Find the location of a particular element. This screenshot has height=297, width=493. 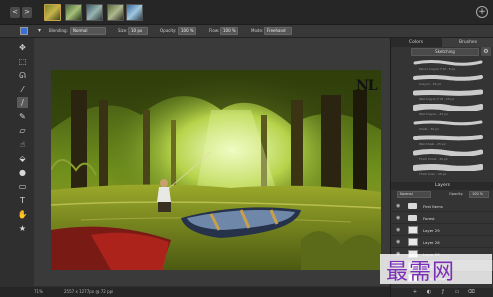

brush-item: Crayon - 25 px is located at coordinates (451, 80).